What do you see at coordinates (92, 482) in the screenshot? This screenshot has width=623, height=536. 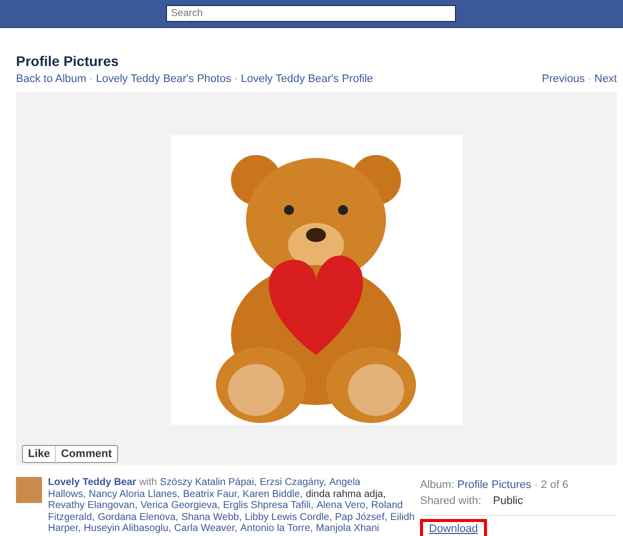 I see `owner-name-link: Lovely Teddy Bear` at bounding box center [92, 482].